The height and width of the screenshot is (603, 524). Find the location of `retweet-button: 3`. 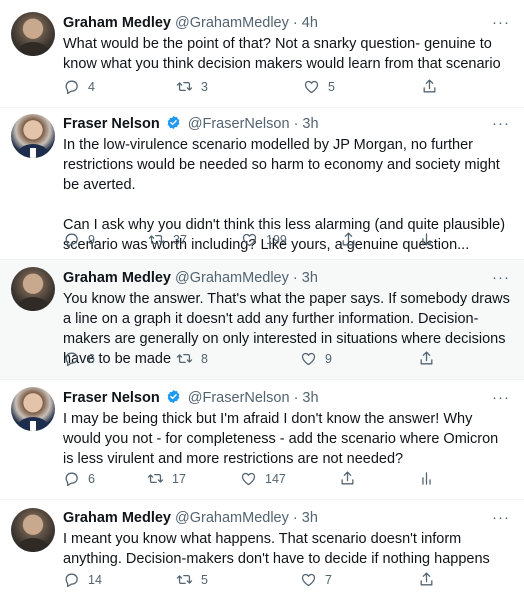

retweet-button: 3 is located at coordinates (192, 86).